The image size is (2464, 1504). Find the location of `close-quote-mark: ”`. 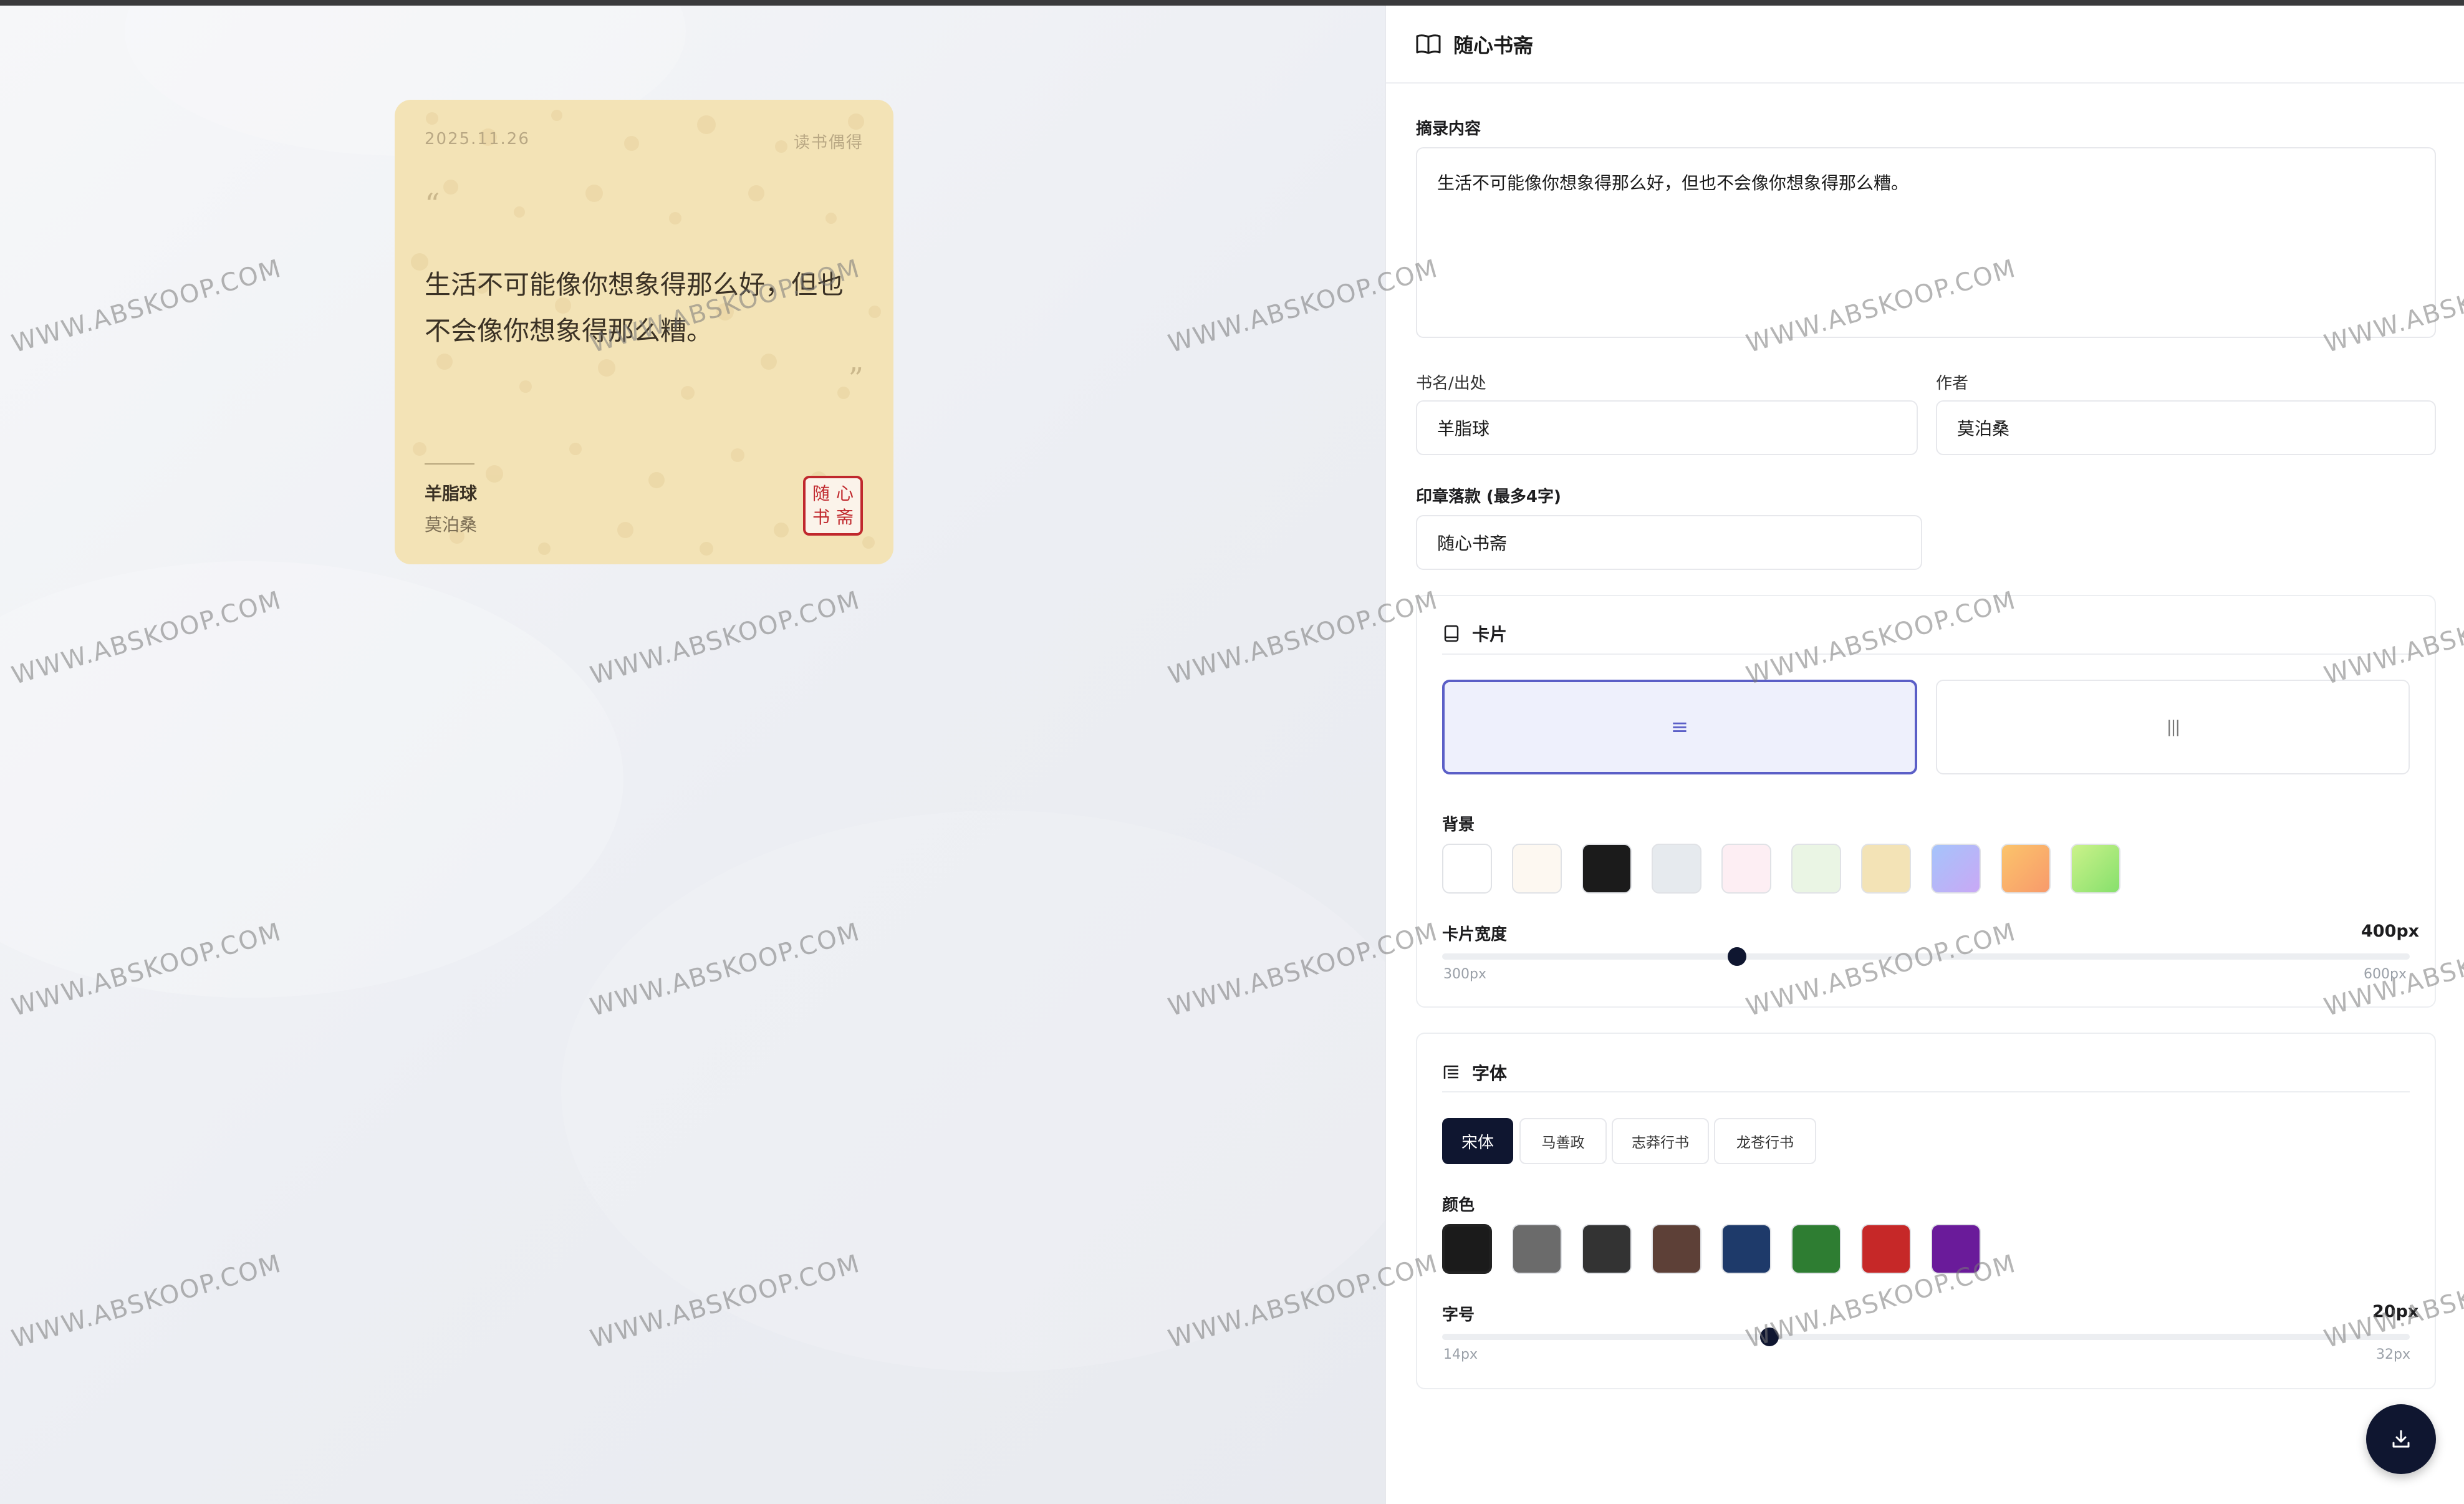

close-quote-mark: ” is located at coordinates (856, 380).